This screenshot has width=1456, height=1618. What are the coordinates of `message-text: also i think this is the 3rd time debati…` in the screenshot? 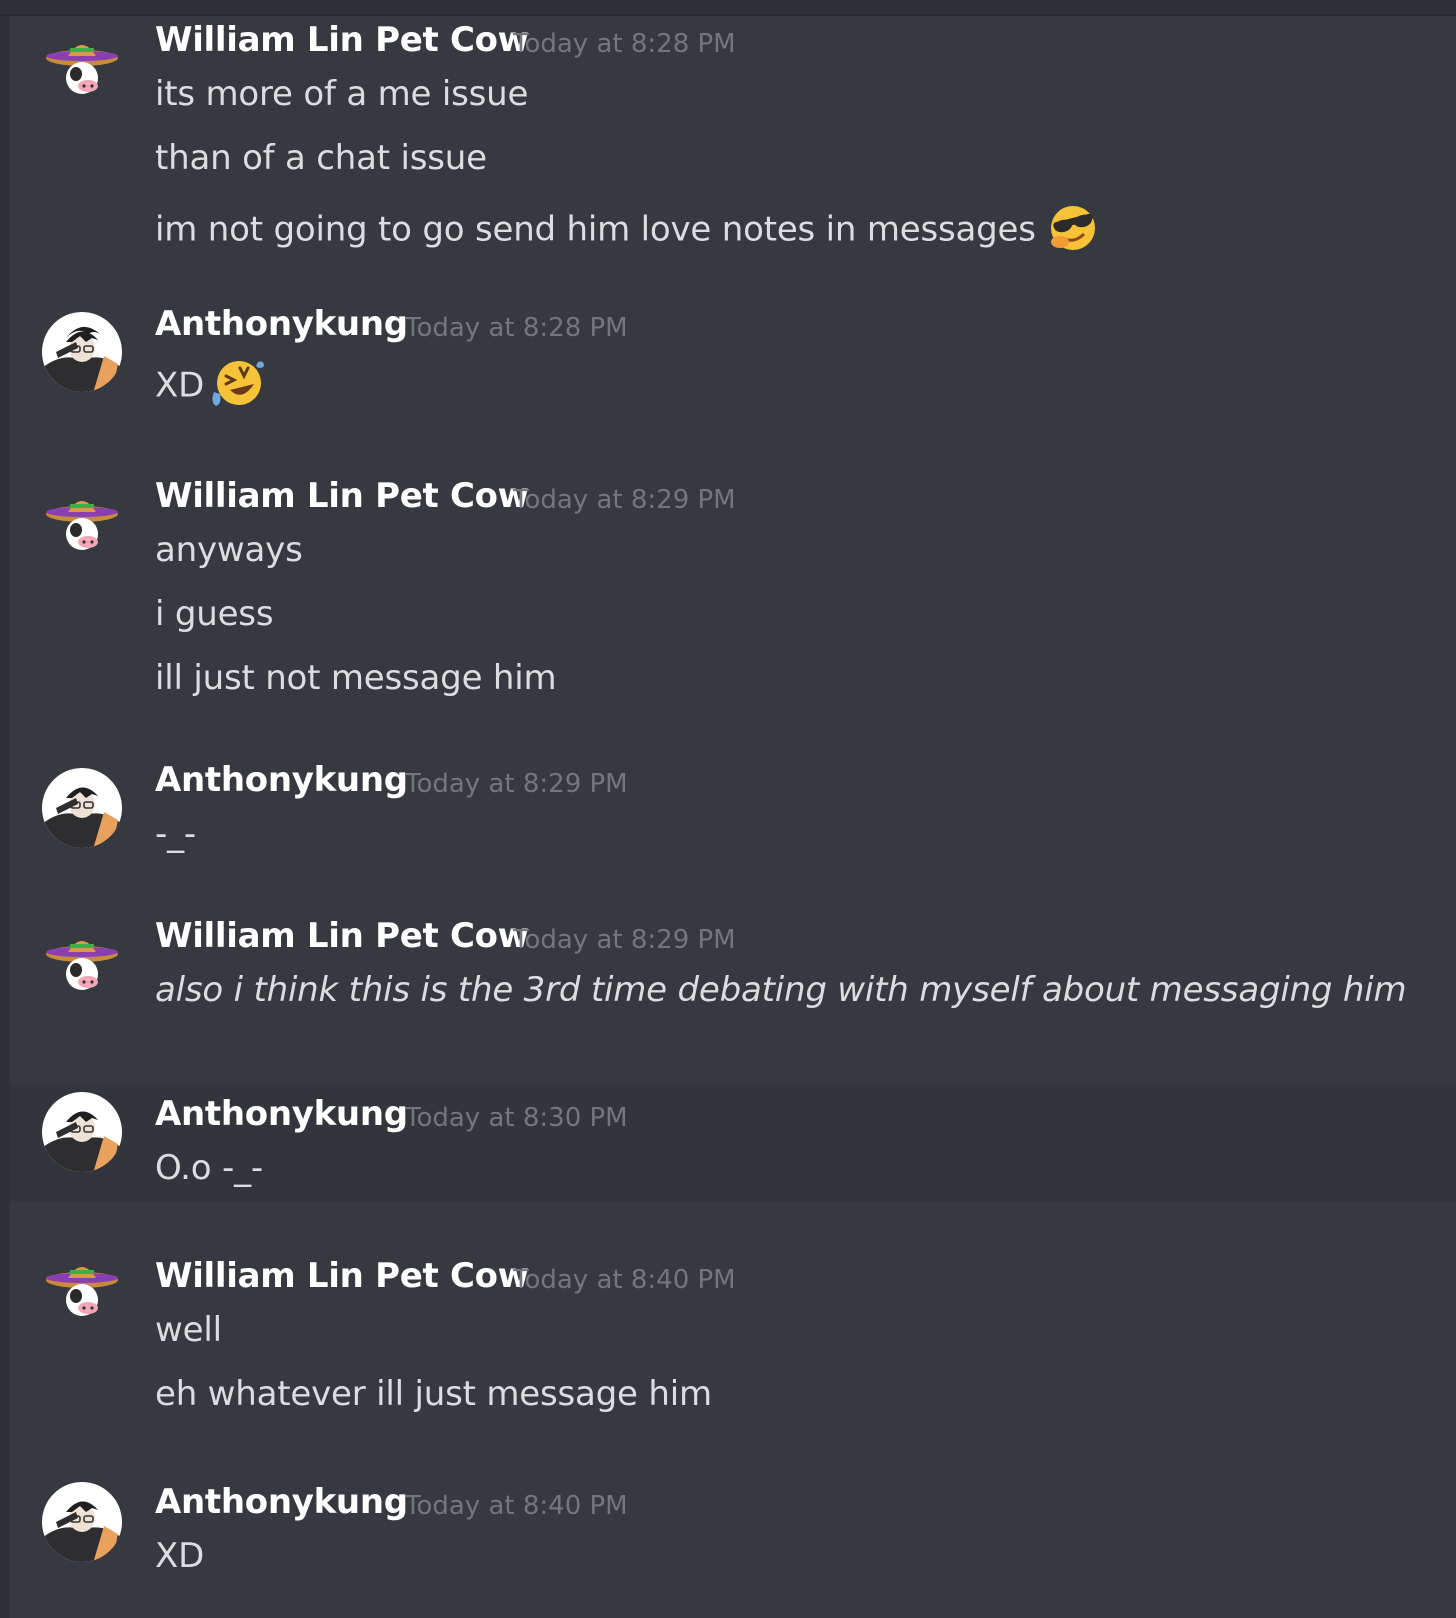 It's located at (781, 990).